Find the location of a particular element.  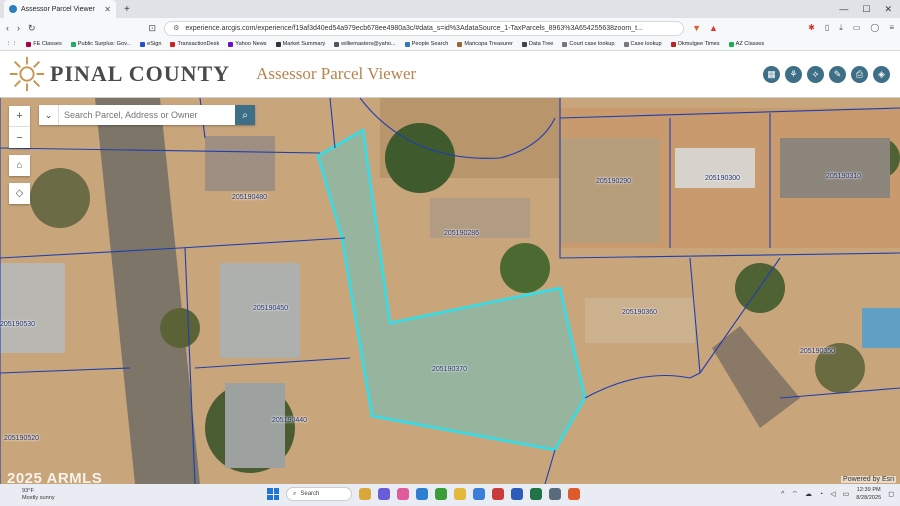

downloads-icon: ⤓ is located at coordinates (841, 28).